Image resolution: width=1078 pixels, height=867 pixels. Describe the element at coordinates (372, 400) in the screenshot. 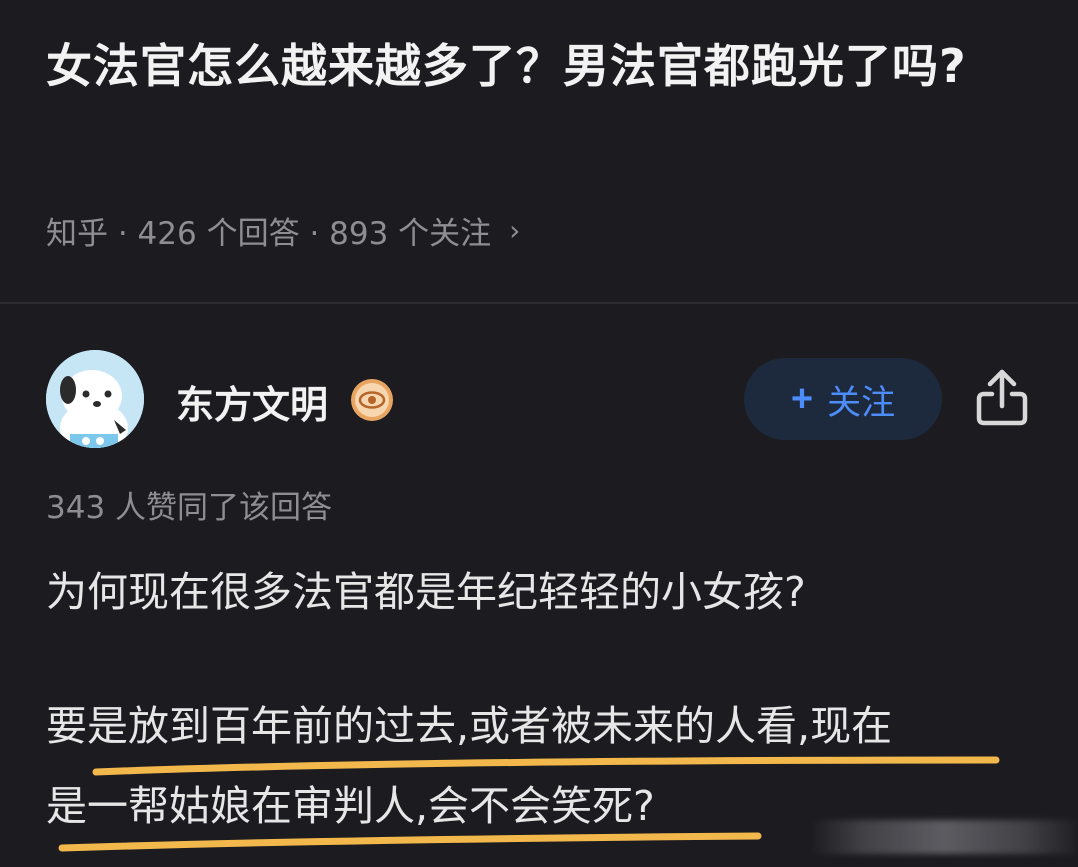

I see `eye-badge-icon` at that location.